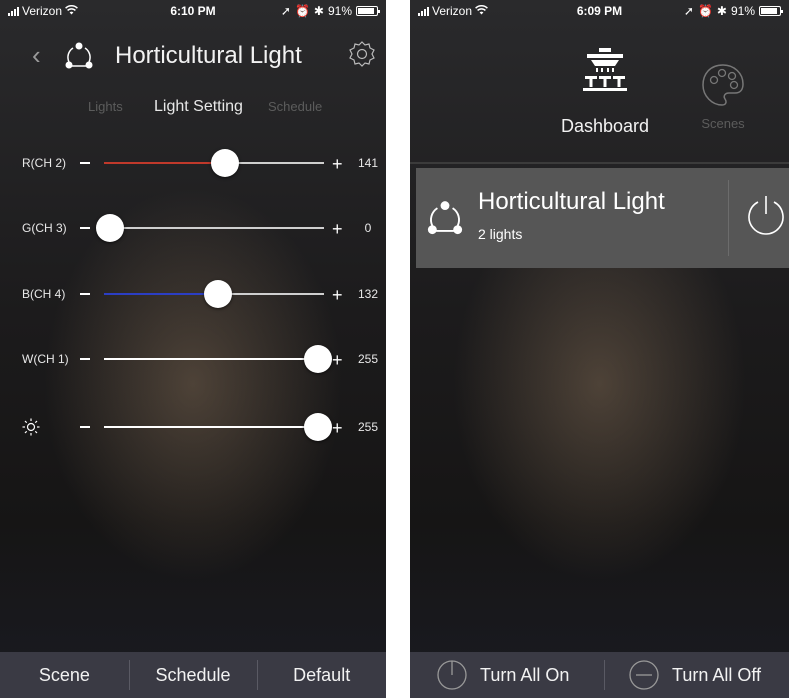  Describe the element at coordinates (295, 106) in the screenshot. I see `tab-schedule: Schedule` at that location.